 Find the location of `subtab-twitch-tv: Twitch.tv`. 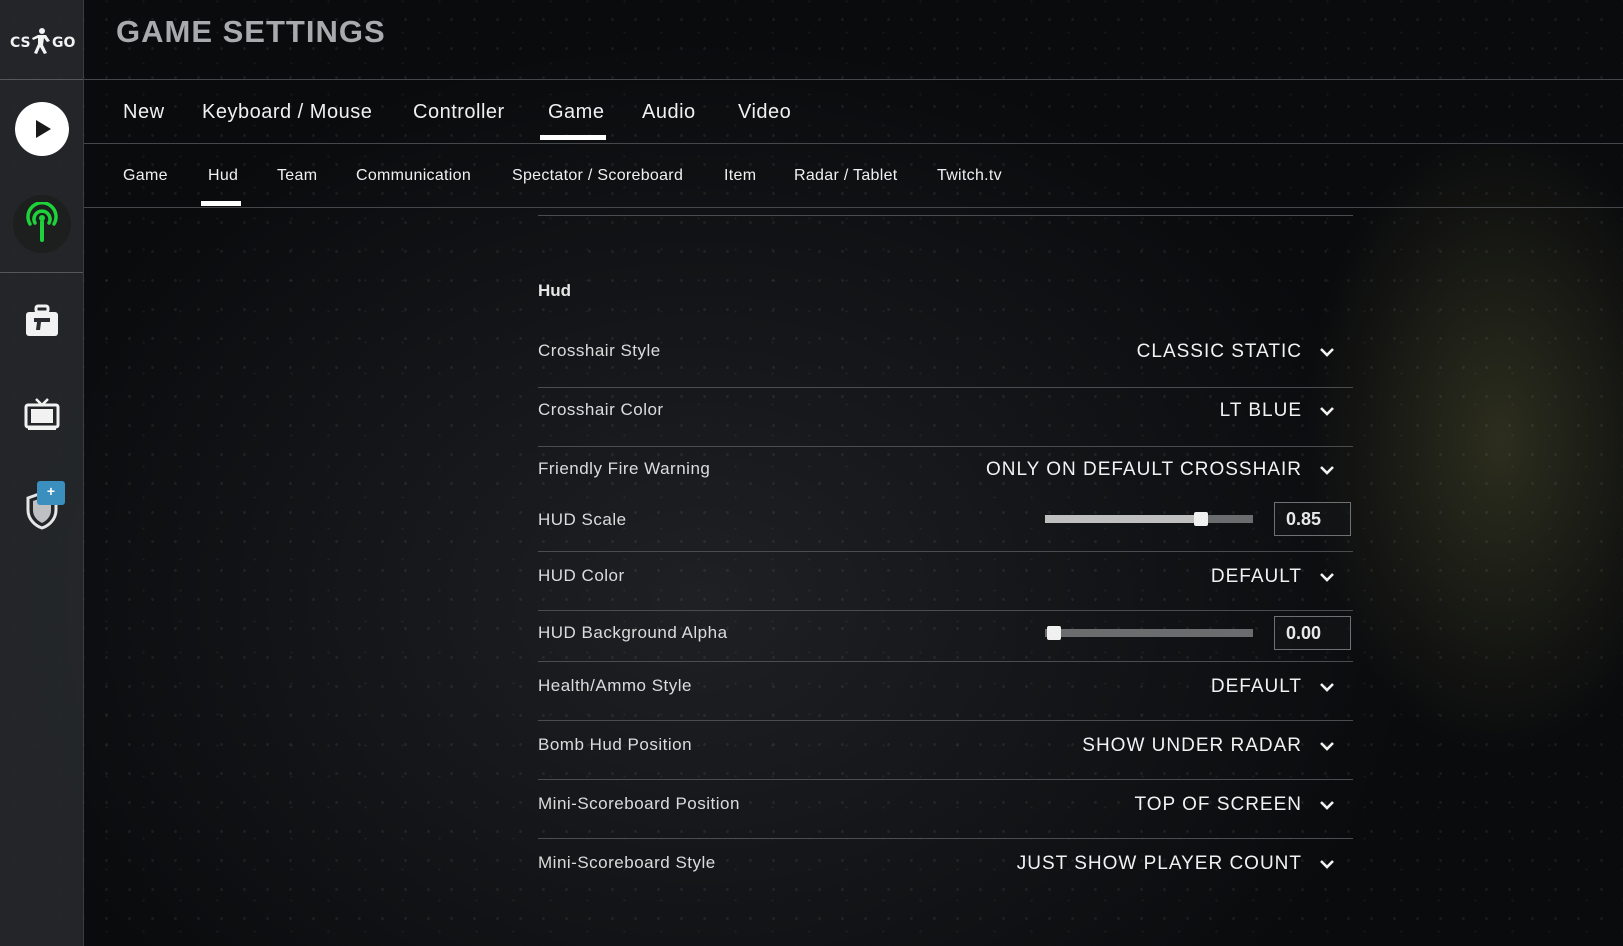

subtab-twitch-tv: Twitch.tv is located at coordinates (969, 176).